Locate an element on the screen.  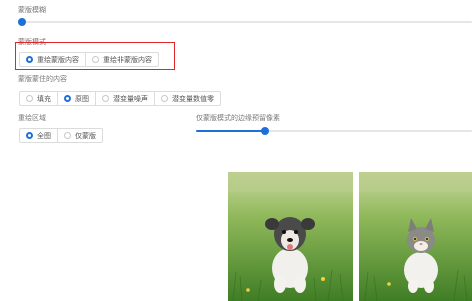
image-kitten is located at coordinates (415, 236).